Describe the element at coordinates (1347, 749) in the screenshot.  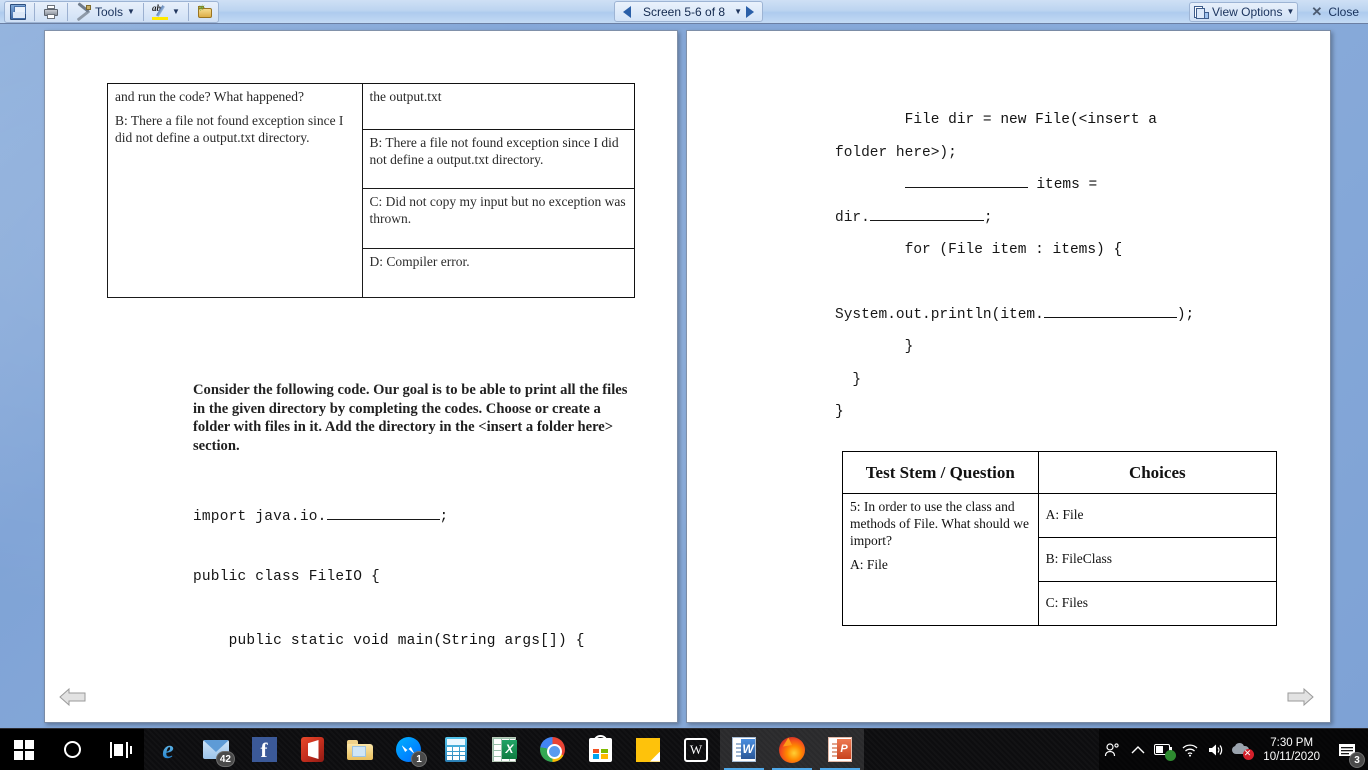
I see `notification-center-button: 3` at that location.